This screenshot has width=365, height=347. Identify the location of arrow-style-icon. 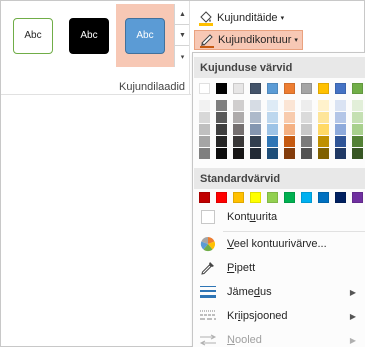
(208, 339).